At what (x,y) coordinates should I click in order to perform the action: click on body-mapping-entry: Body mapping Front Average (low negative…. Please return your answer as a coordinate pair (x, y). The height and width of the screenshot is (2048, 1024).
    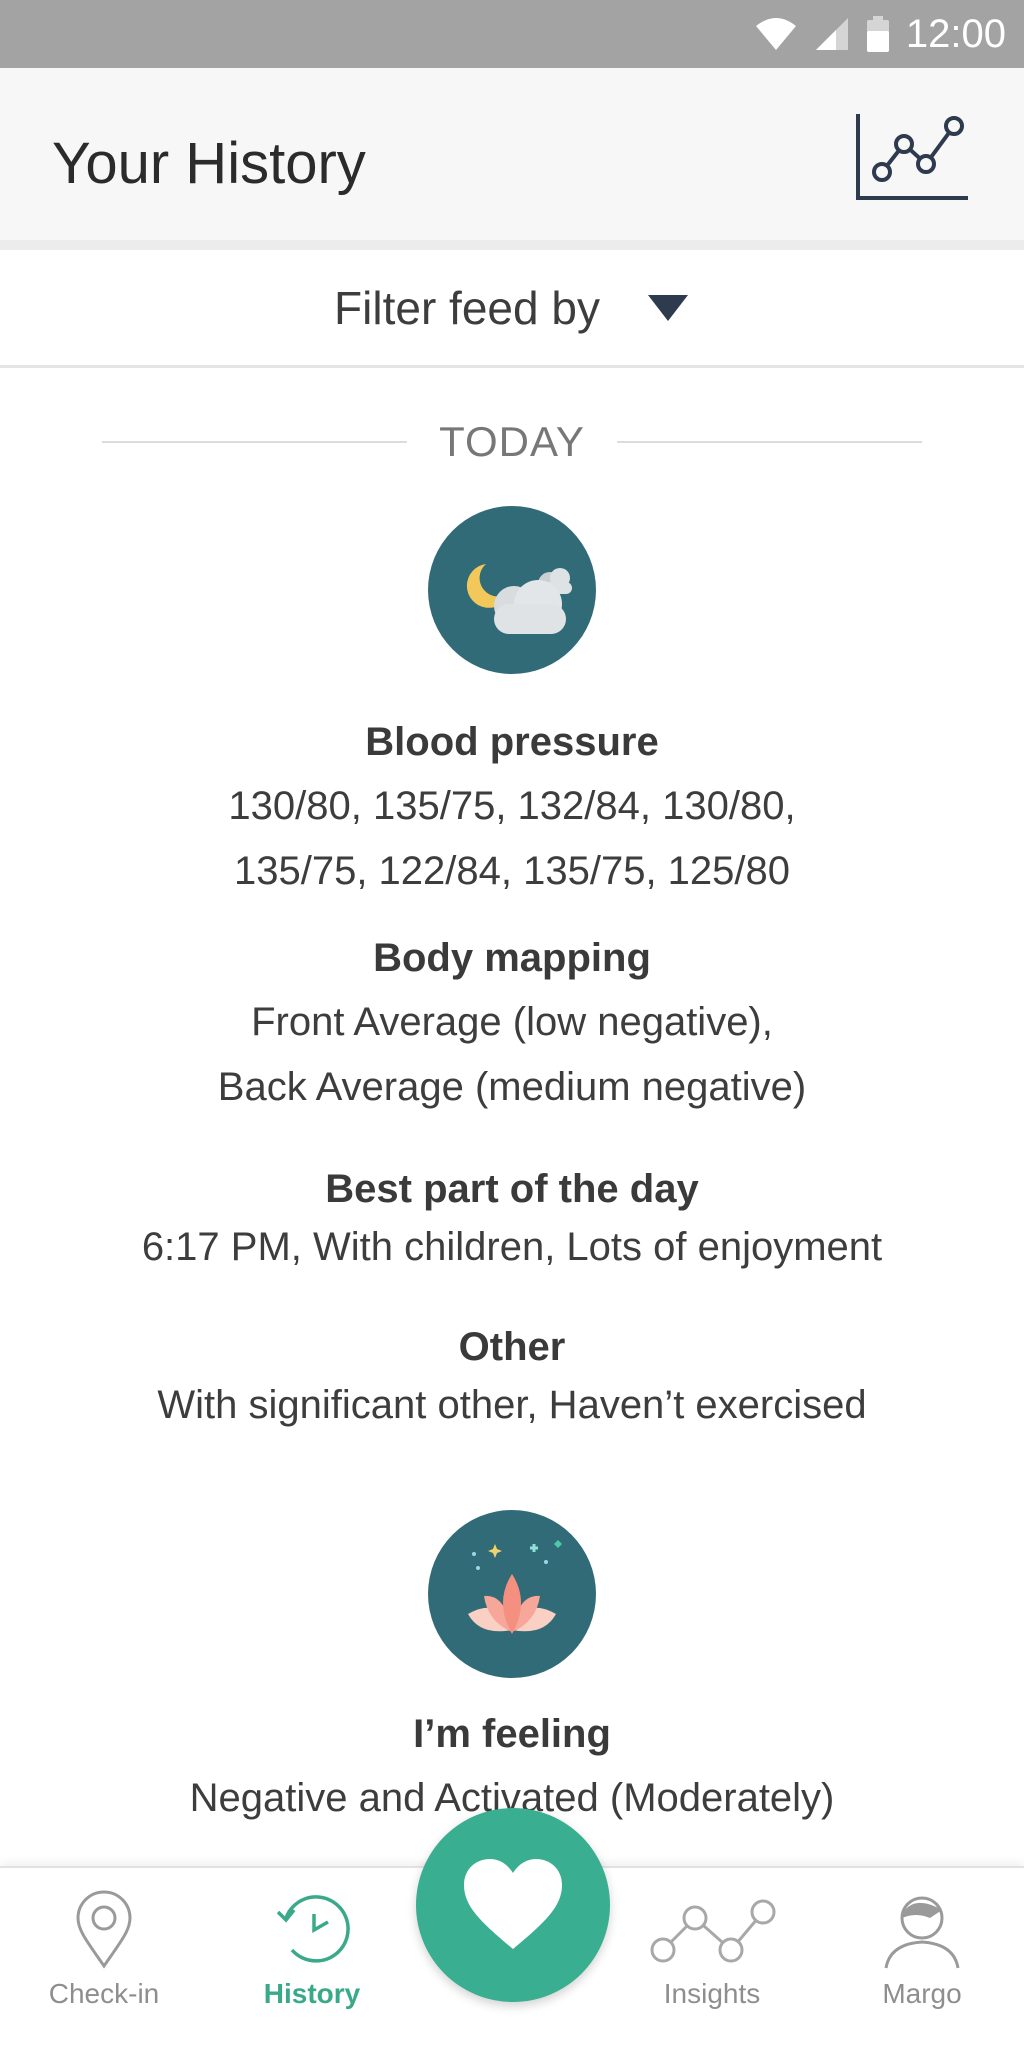
    Looking at the image, I should click on (512, 1023).